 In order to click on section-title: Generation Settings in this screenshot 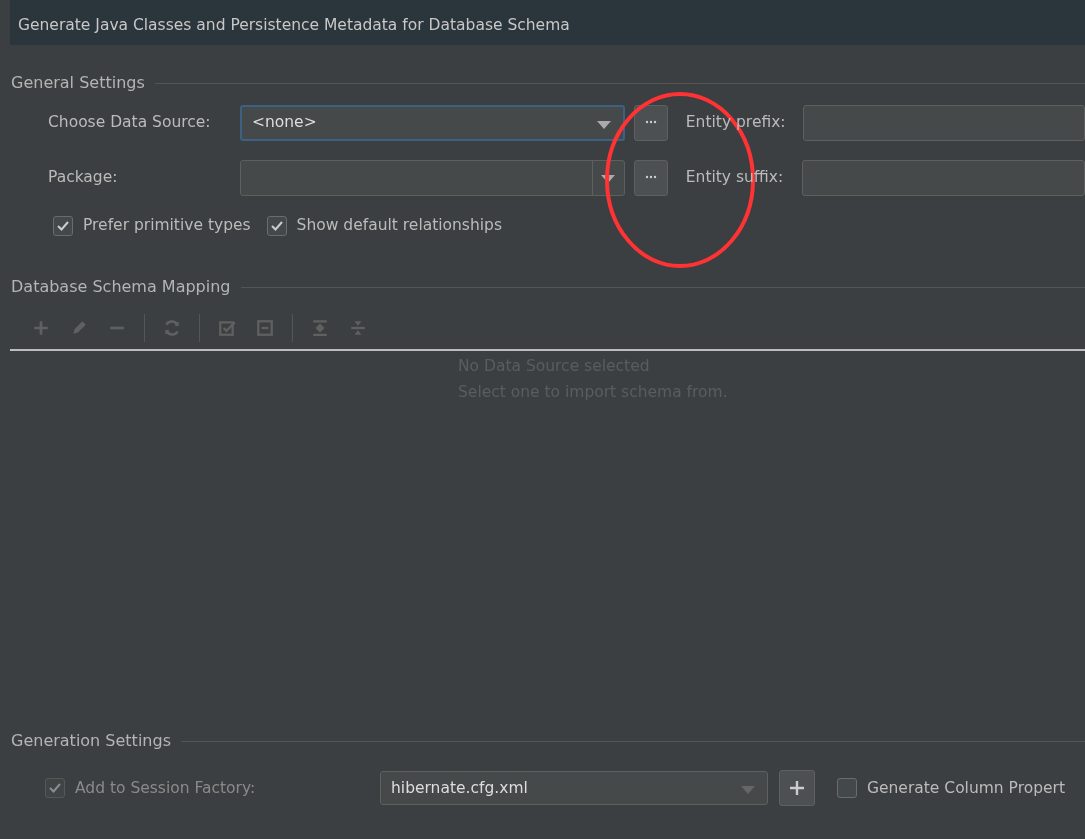, I will do `click(91, 741)`.